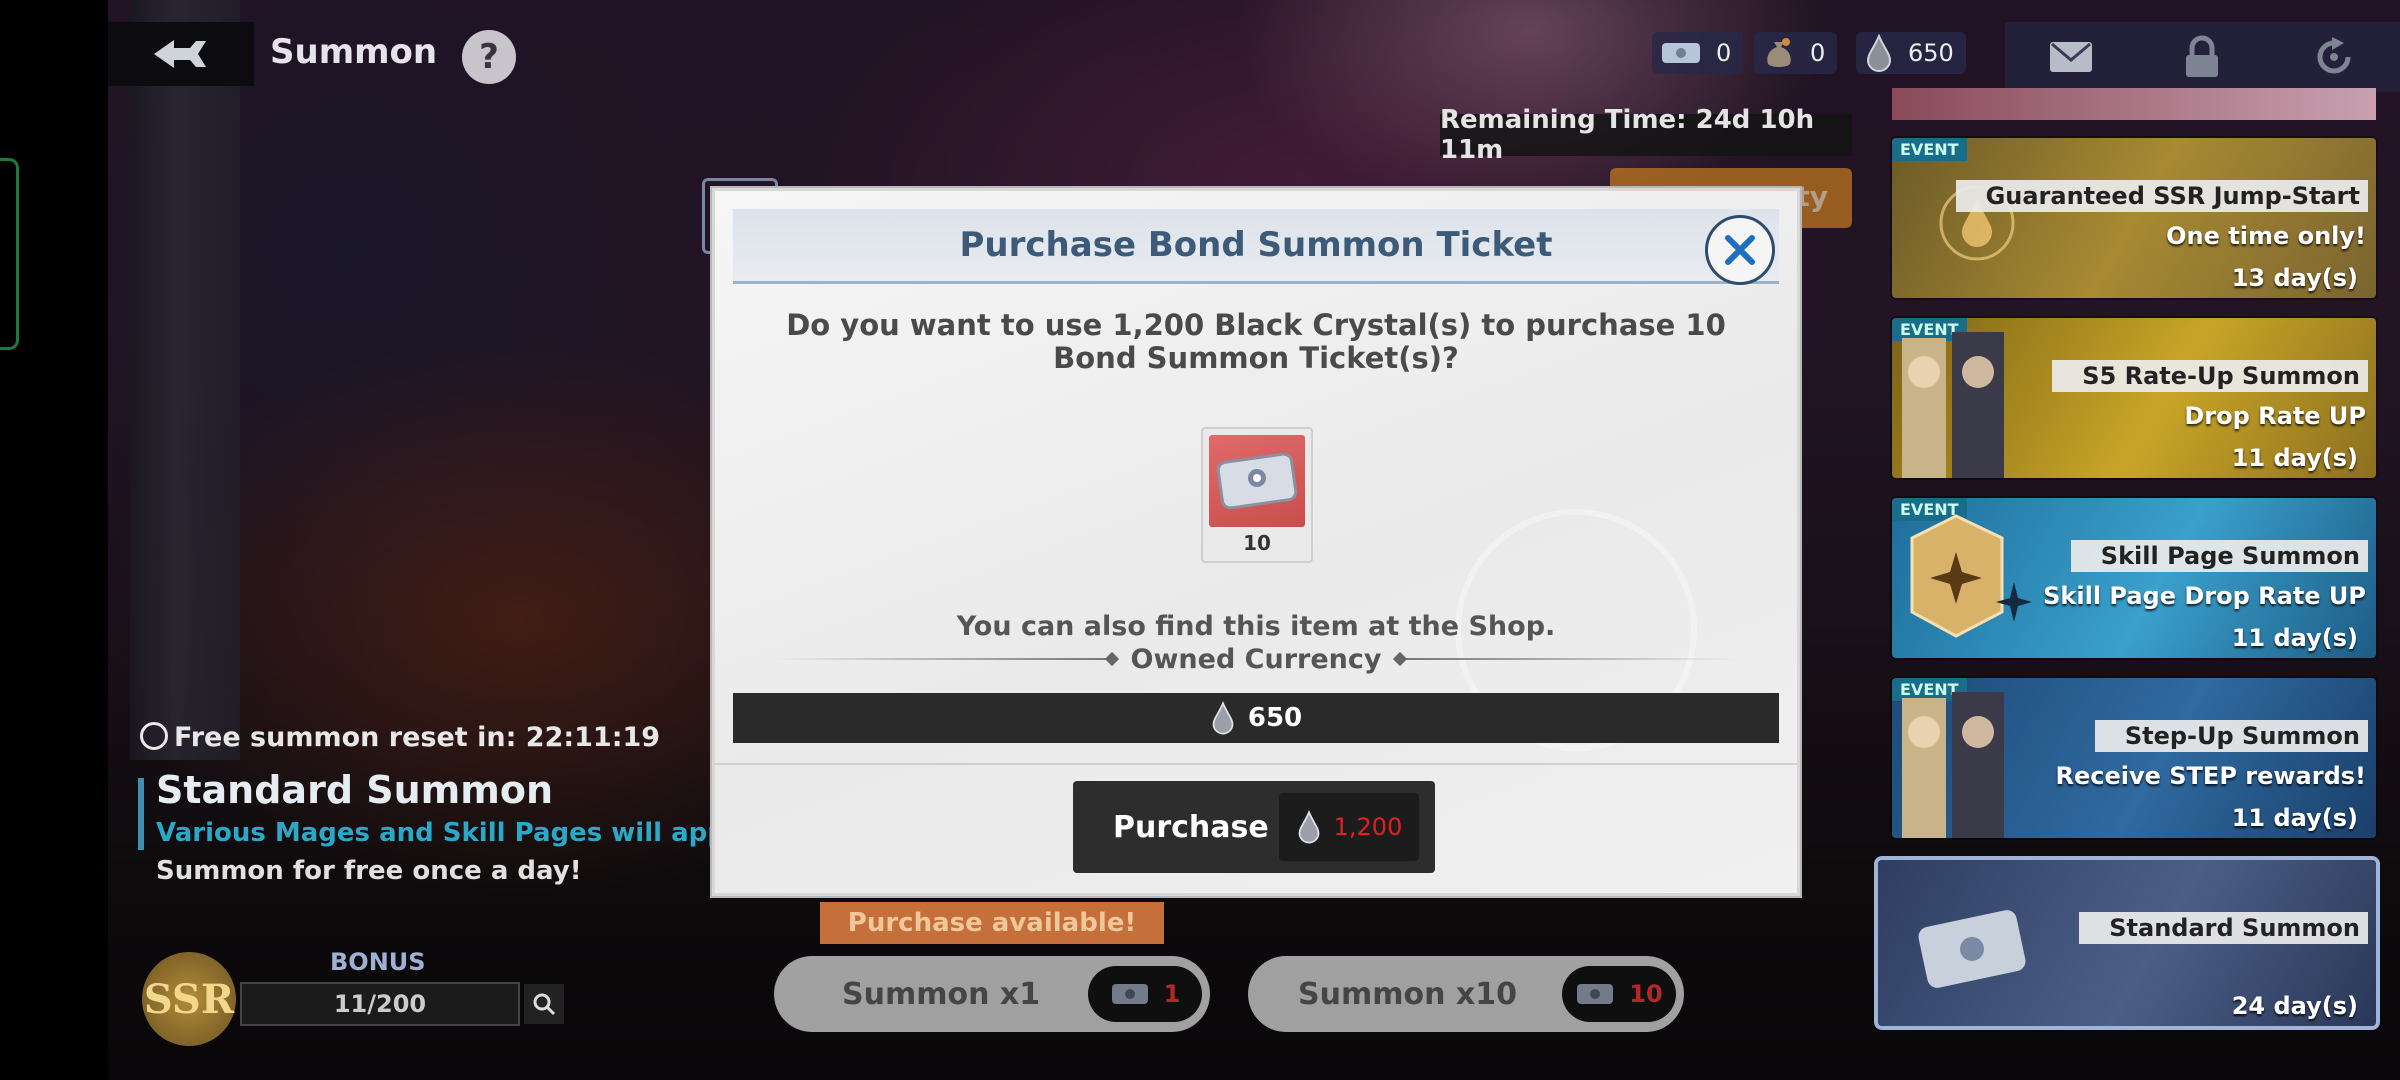  Describe the element at coordinates (2294, 278) in the screenshot. I see `event-days: 13 day(s)` at that location.